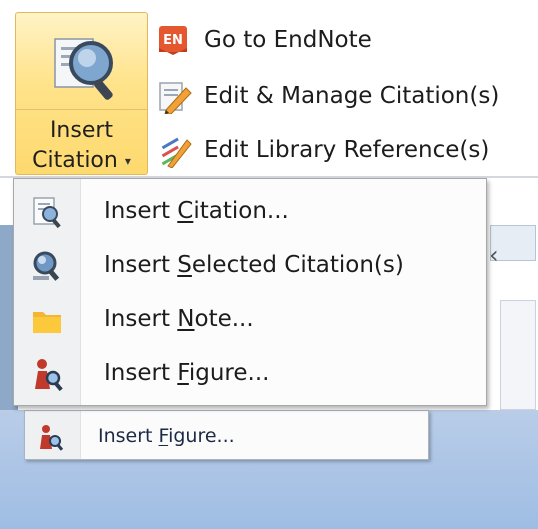 The image size is (538, 529). I want to click on edit-citation-icon, so click(175, 98).